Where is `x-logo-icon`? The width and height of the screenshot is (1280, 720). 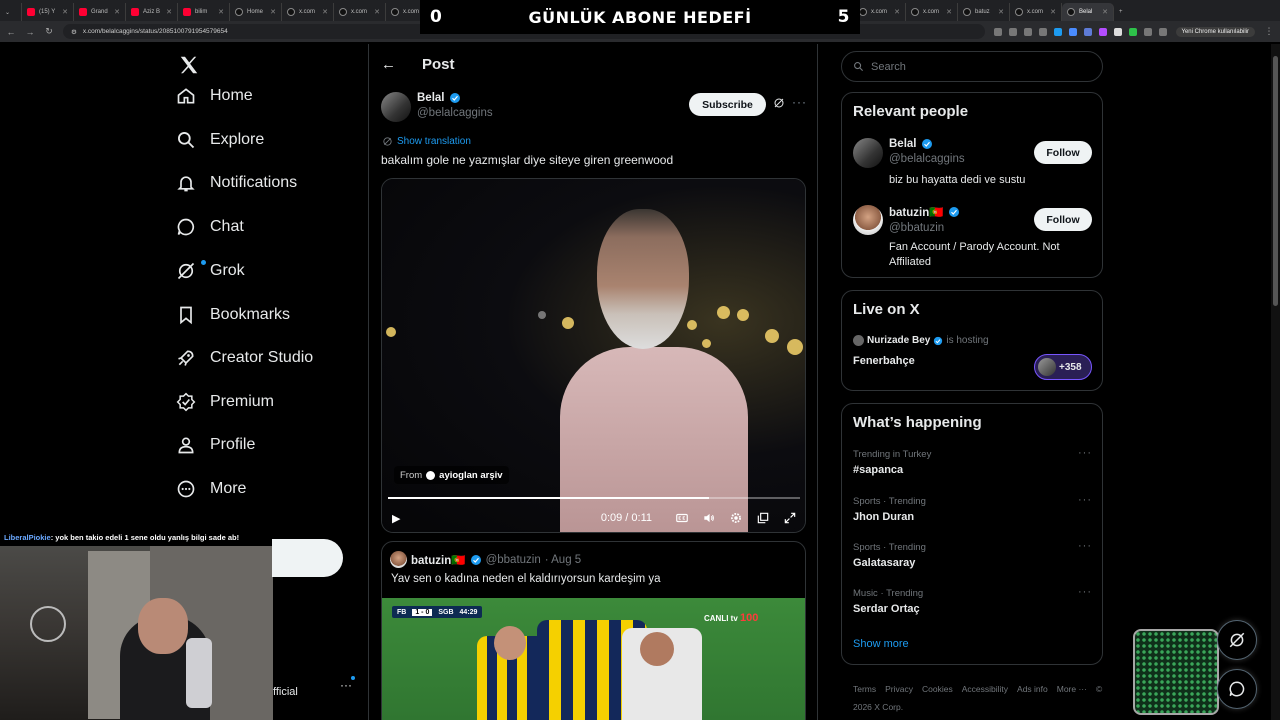
x-logo-icon is located at coordinates (189, 65).